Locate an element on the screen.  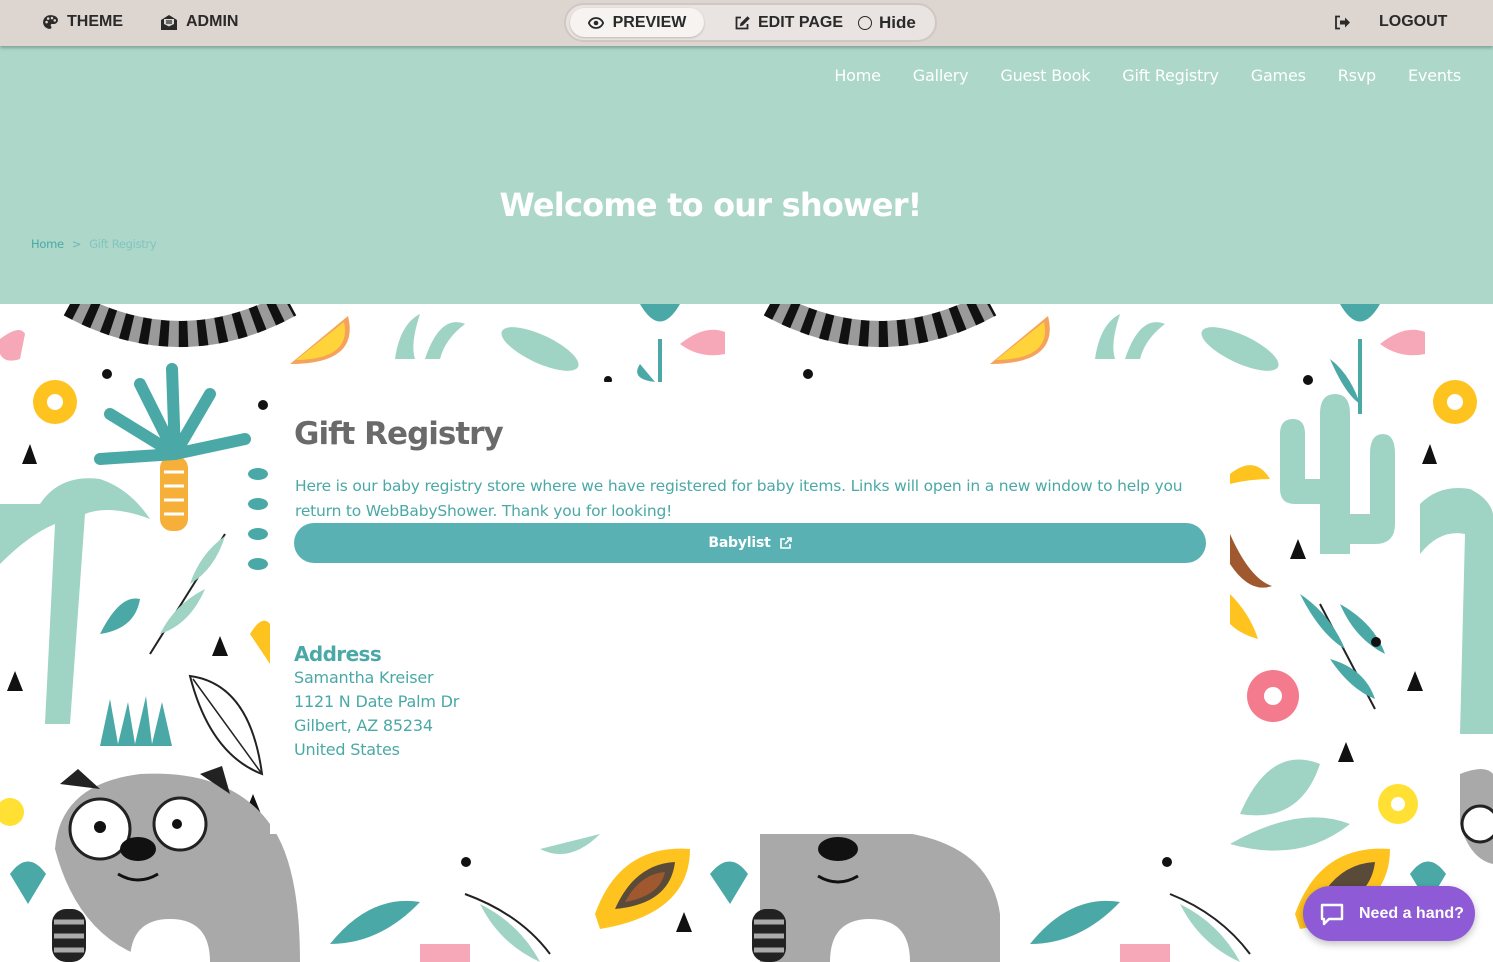
mode-switch: PREVIEW EDIT PAGE Hide is located at coordinates (750, 22).